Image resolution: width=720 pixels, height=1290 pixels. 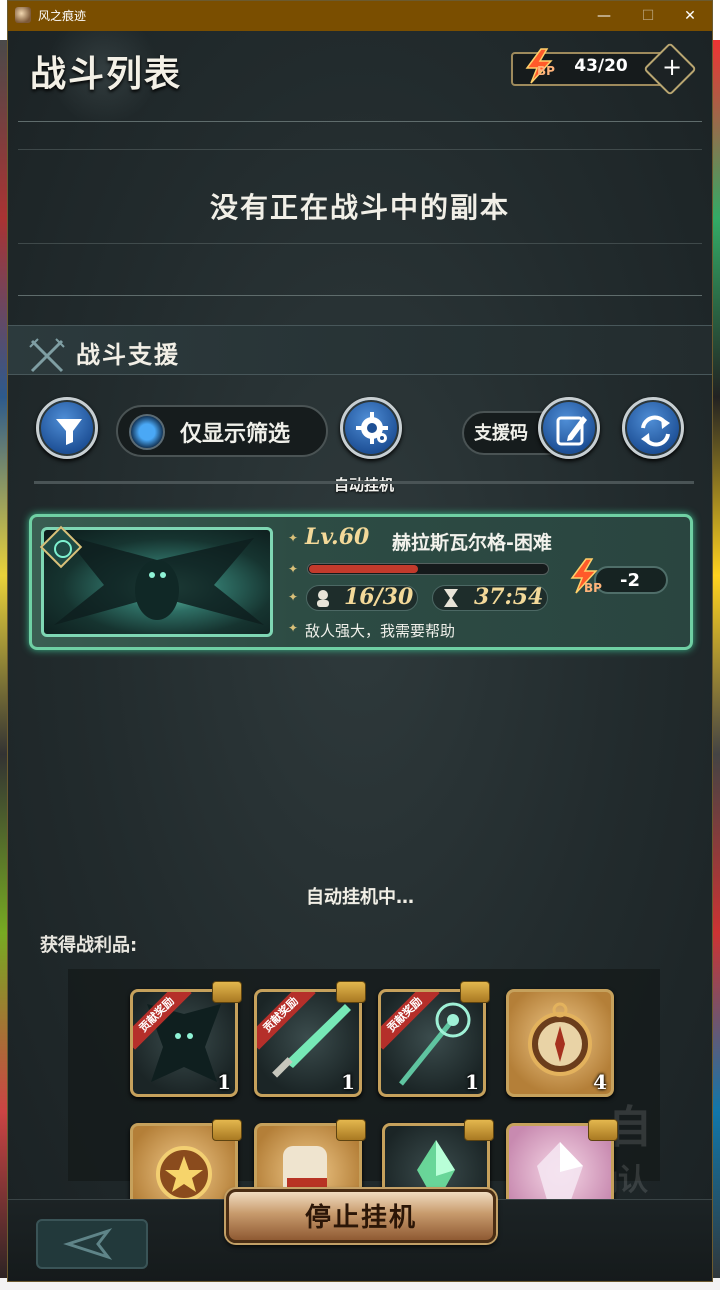 I want to click on back-arrow-icon, so click(x=88, y=1244).